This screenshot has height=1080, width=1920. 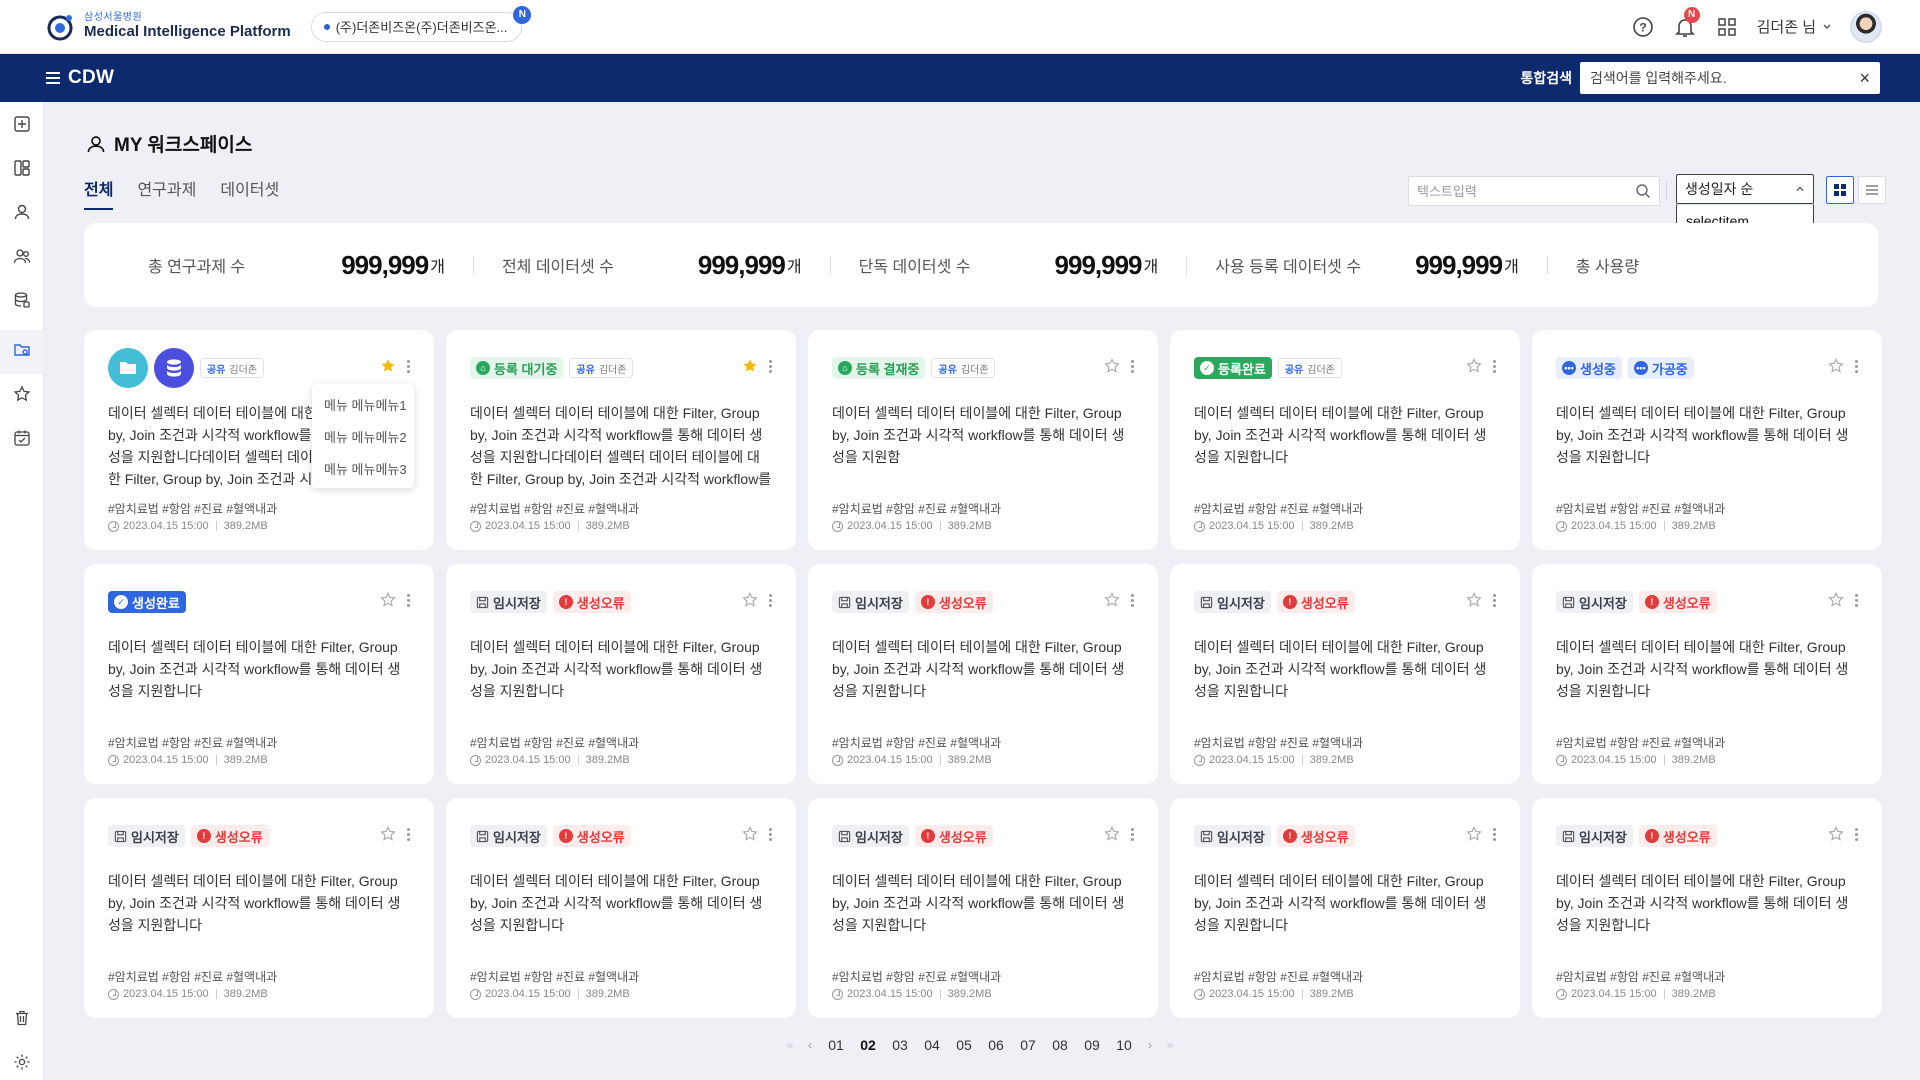 I want to click on person-icon, so click(x=22, y=212).